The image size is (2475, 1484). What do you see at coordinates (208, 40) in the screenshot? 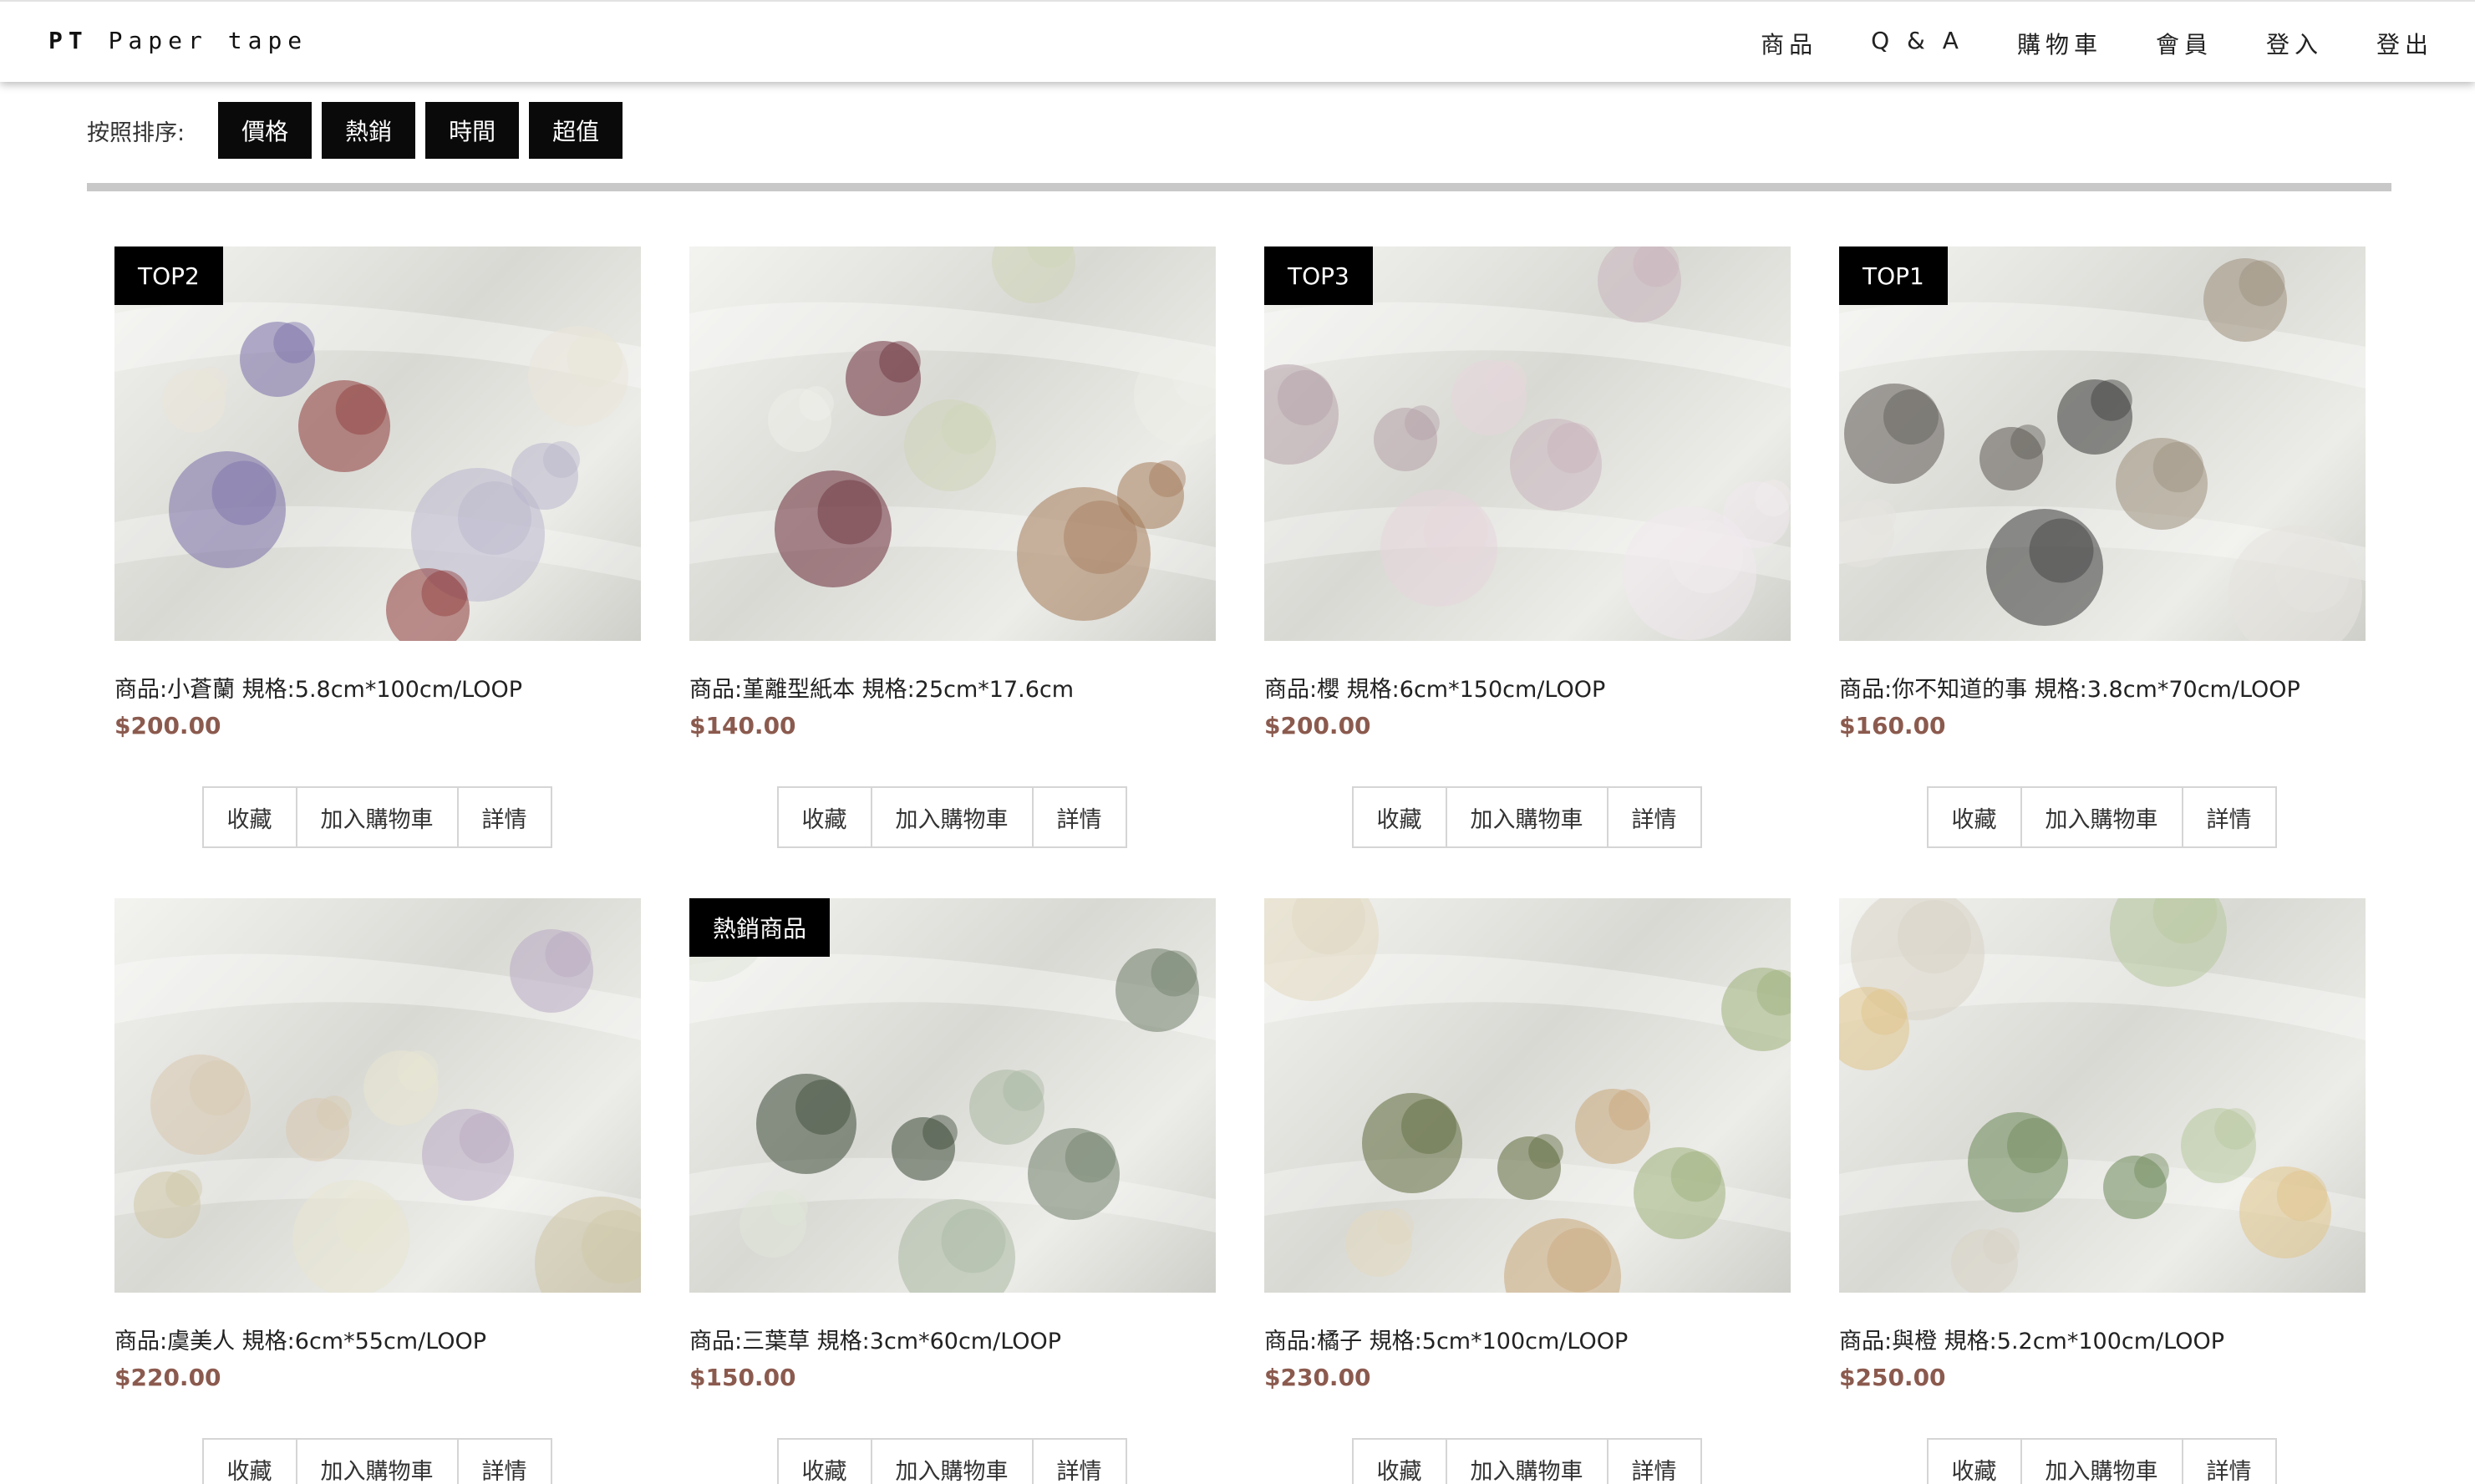
I see `brand-name: Paper tape` at bounding box center [208, 40].